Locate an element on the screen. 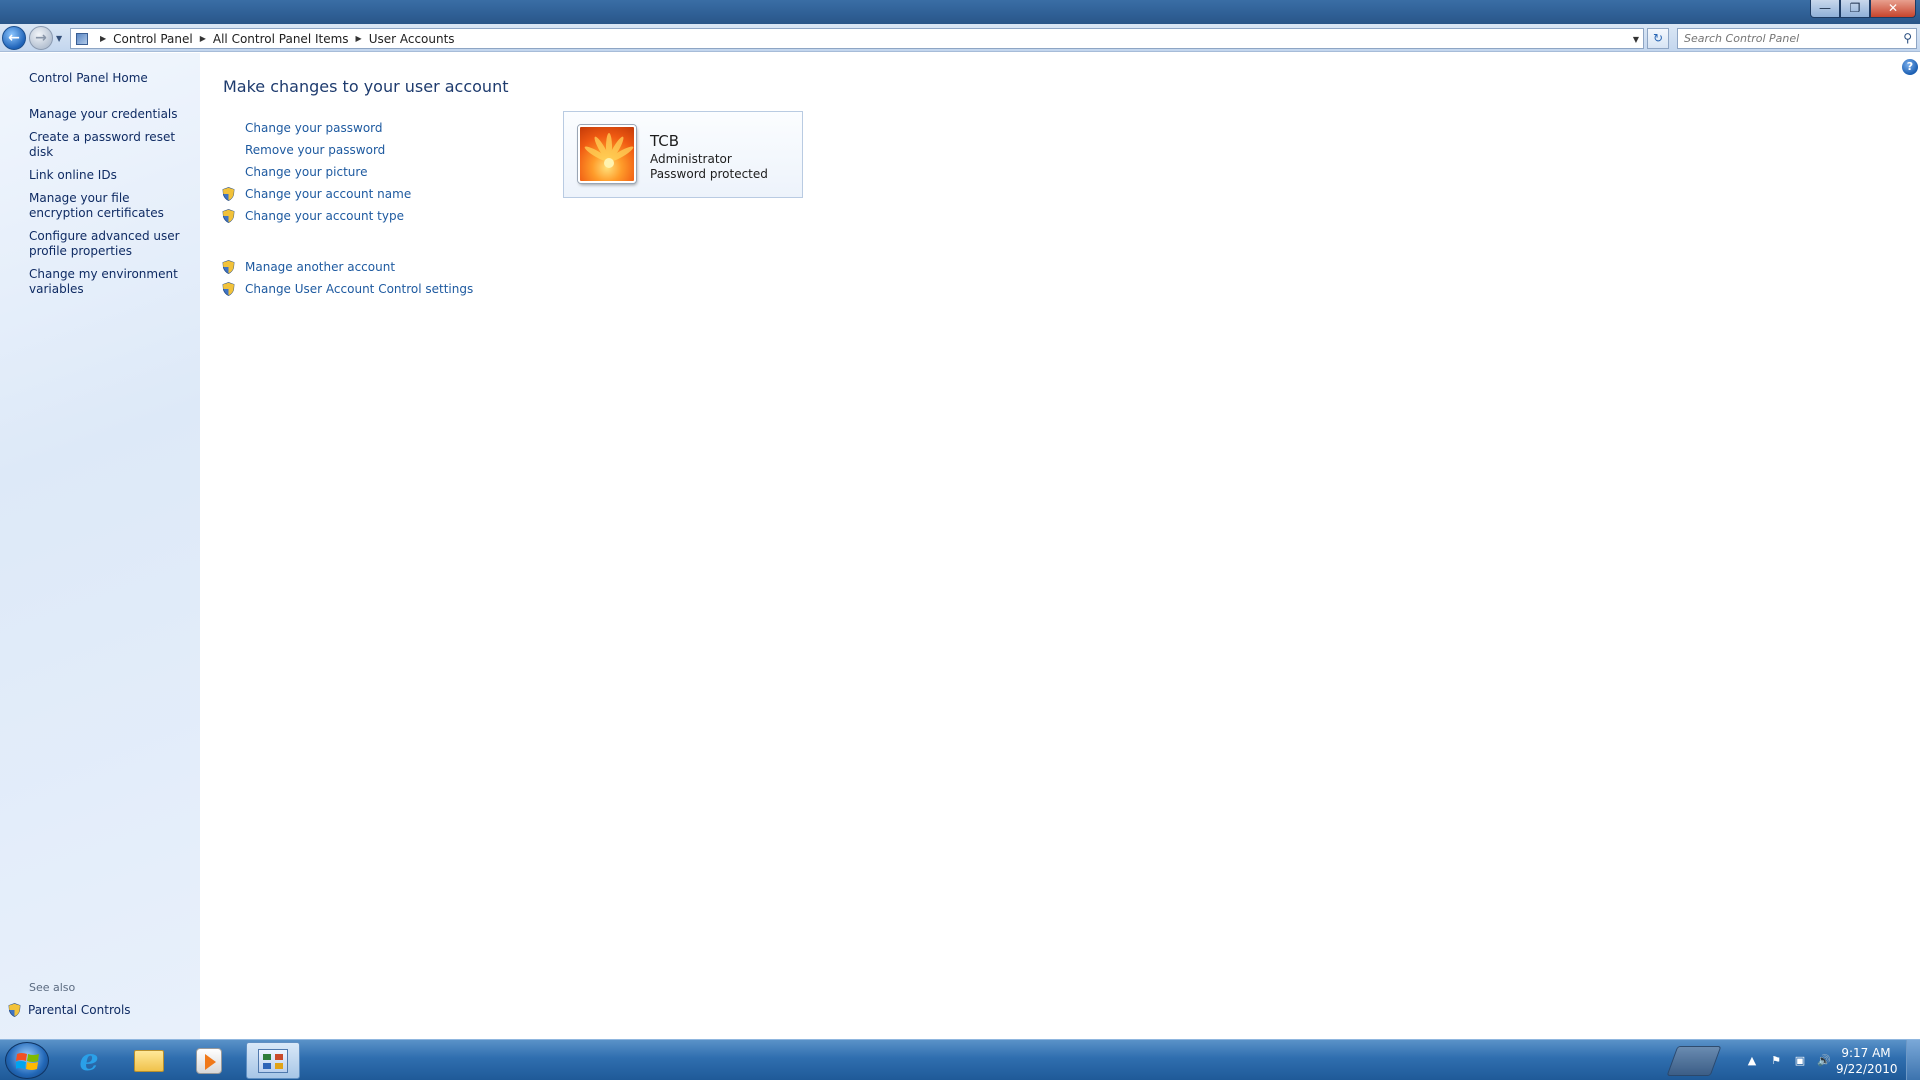  file-encryption-link: Manage your file encryption certificates is located at coordinates (111, 206).